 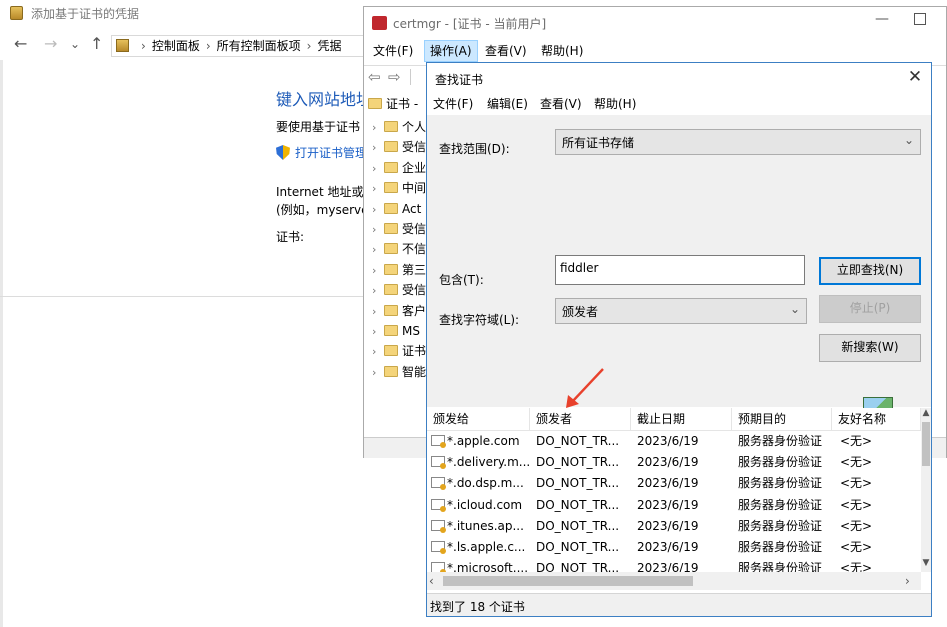 I want to click on column-issued-to: 颁发给, so click(x=478, y=419).